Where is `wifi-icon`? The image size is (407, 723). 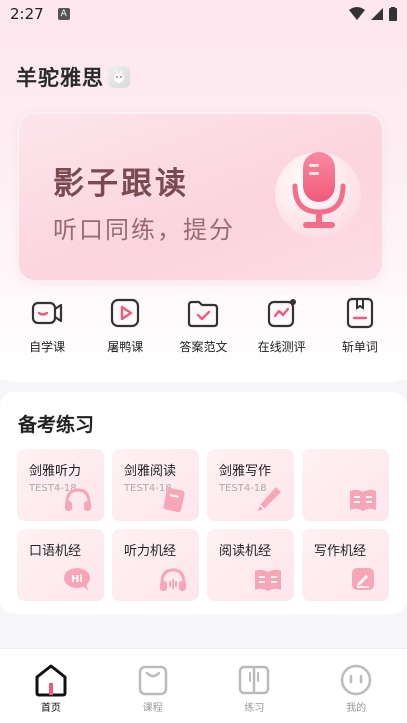 wifi-icon is located at coordinates (357, 13).